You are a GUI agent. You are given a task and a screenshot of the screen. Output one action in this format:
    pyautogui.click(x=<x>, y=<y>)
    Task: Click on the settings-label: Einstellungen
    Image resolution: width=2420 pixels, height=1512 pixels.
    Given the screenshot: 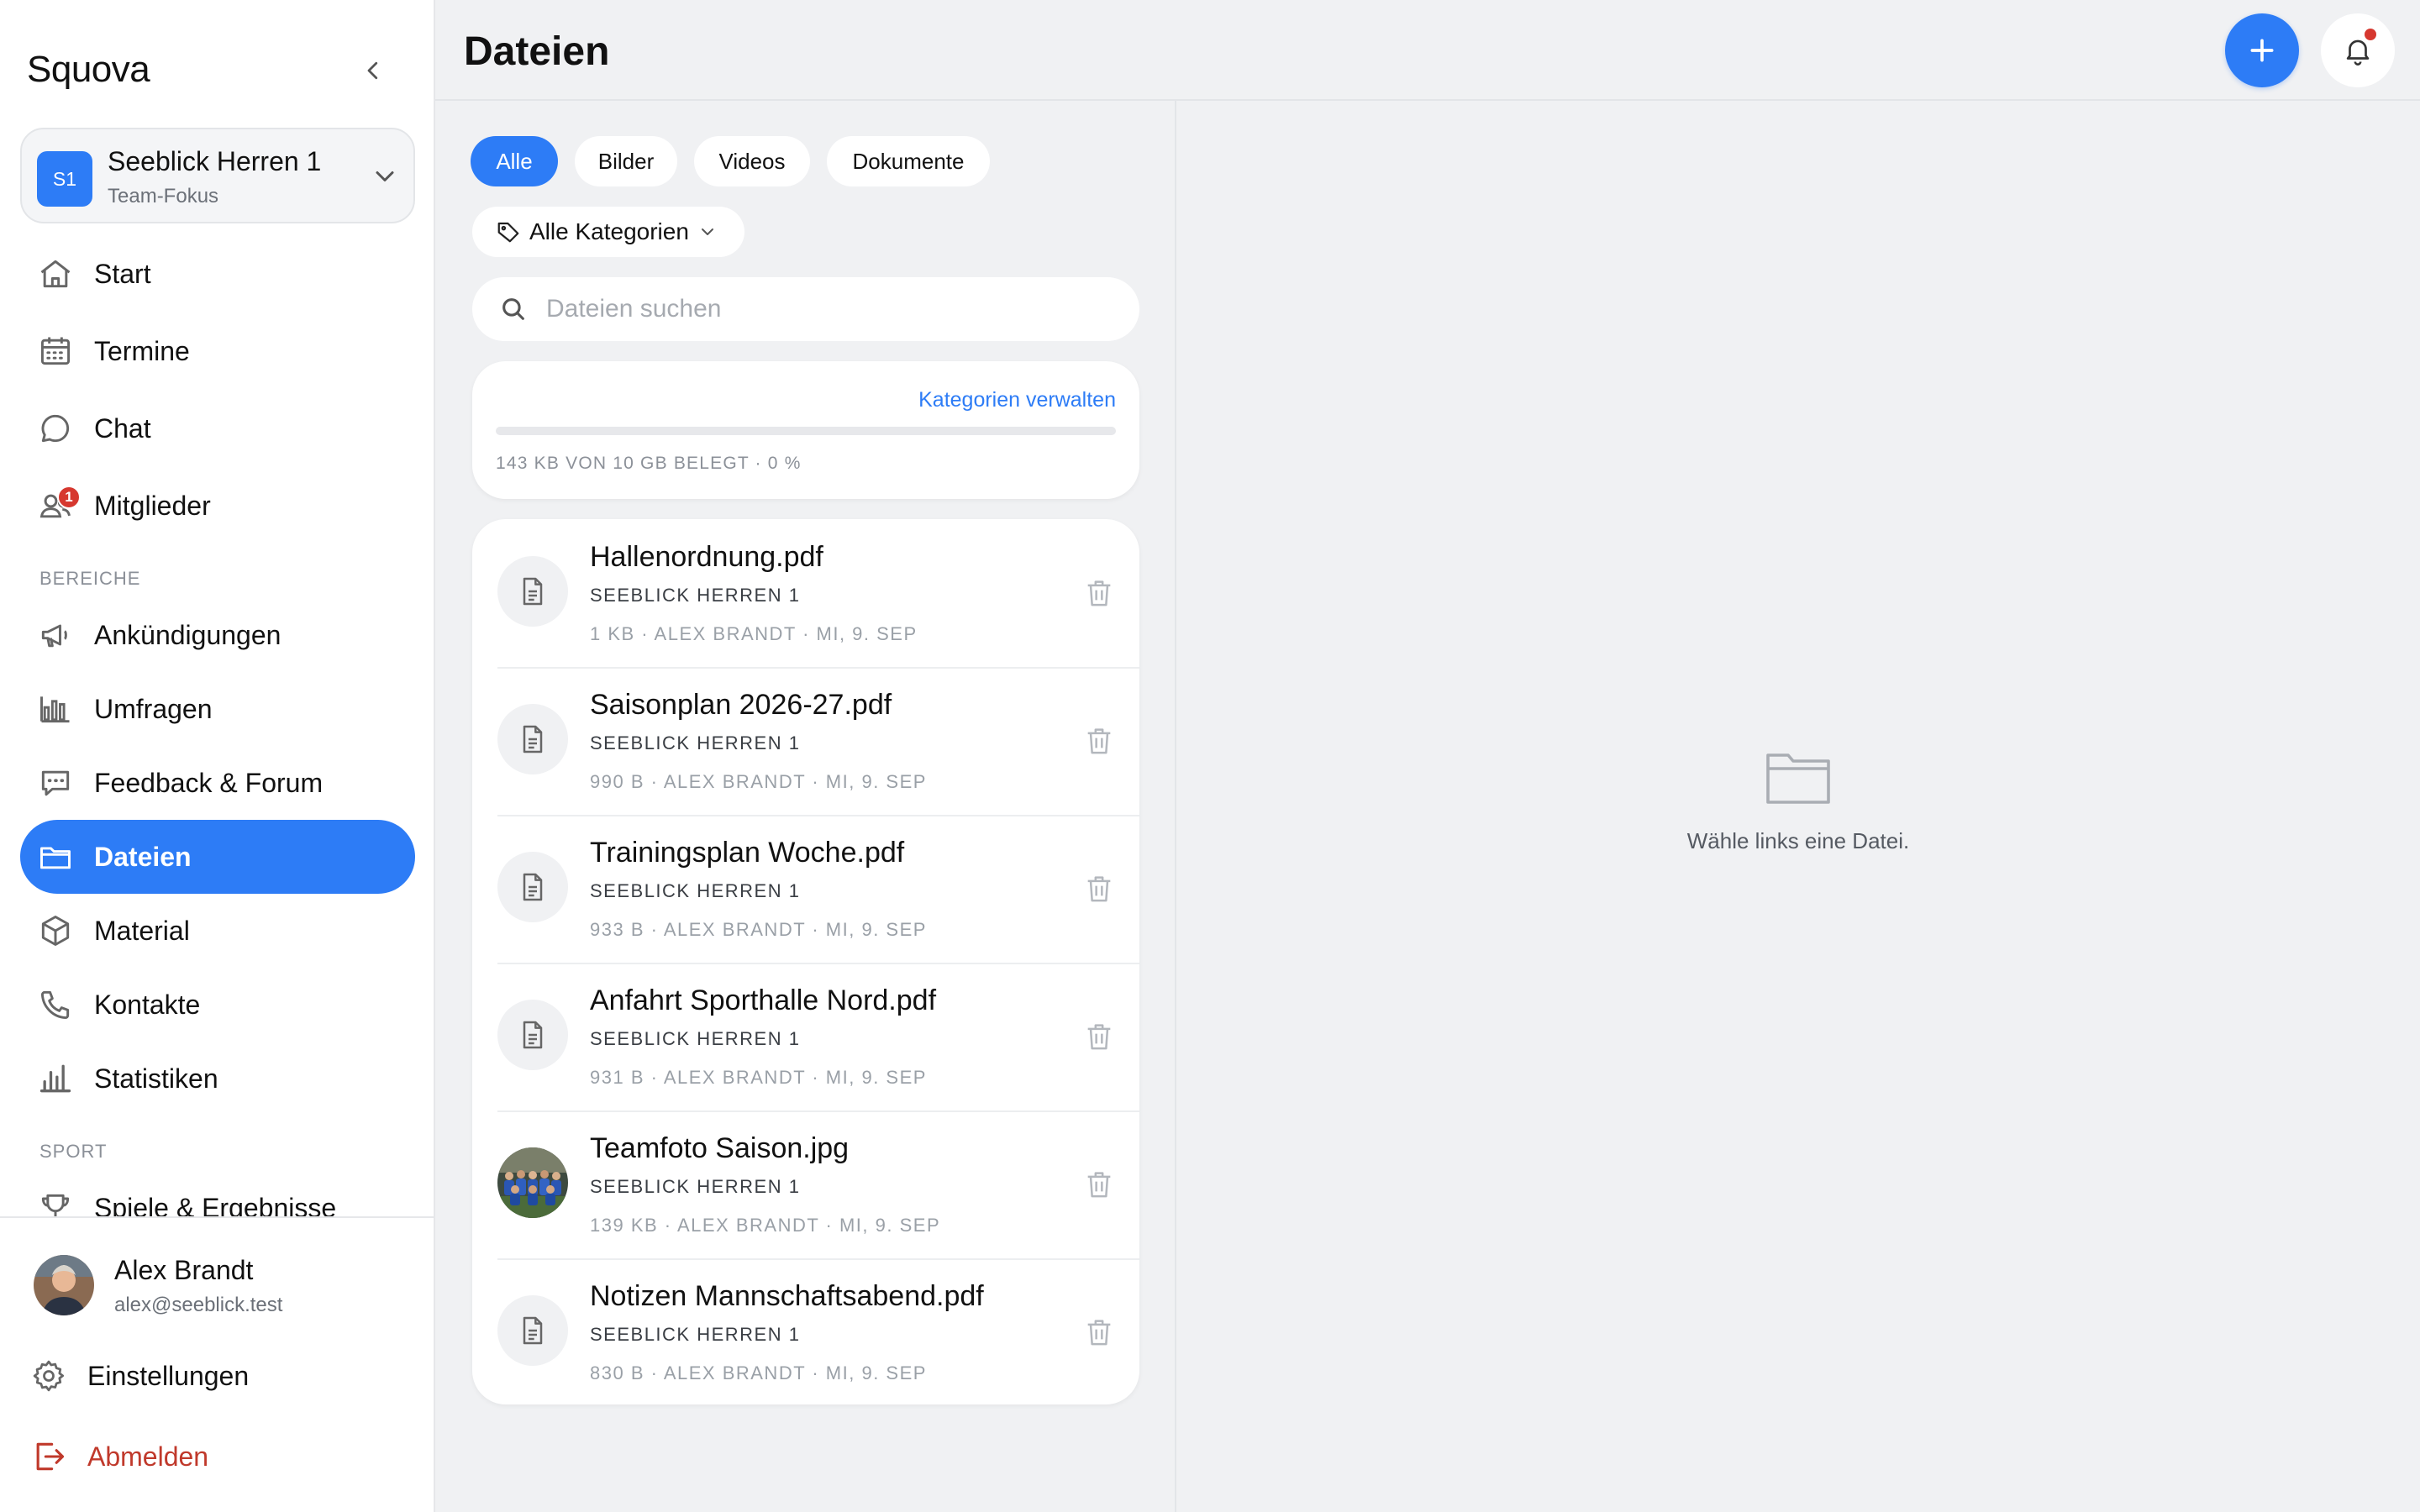 What is the action you would take?
    pyautogui.click(x=168, y=1375)
    